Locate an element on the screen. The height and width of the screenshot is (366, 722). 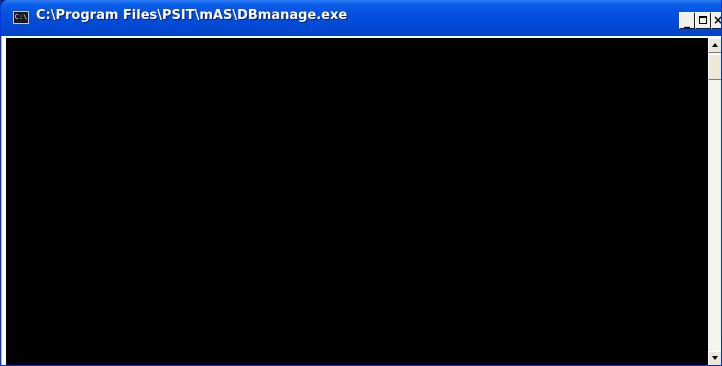
minimize-button: _ is located at coordinates (687, 20).